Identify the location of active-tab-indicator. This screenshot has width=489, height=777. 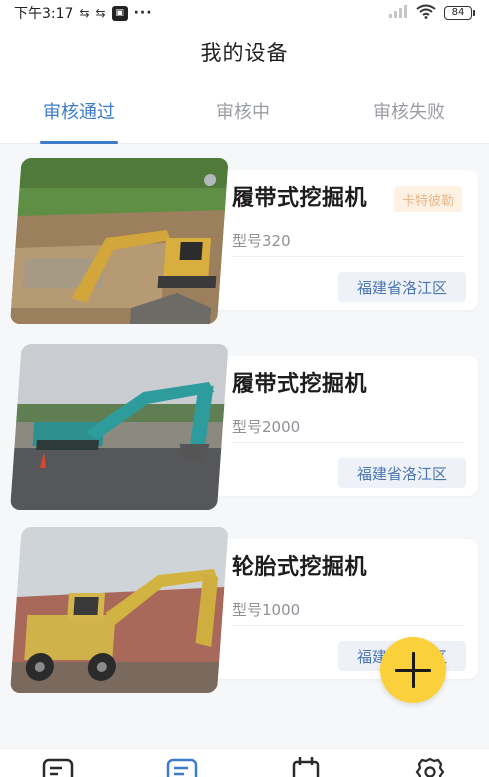
(79, 142).